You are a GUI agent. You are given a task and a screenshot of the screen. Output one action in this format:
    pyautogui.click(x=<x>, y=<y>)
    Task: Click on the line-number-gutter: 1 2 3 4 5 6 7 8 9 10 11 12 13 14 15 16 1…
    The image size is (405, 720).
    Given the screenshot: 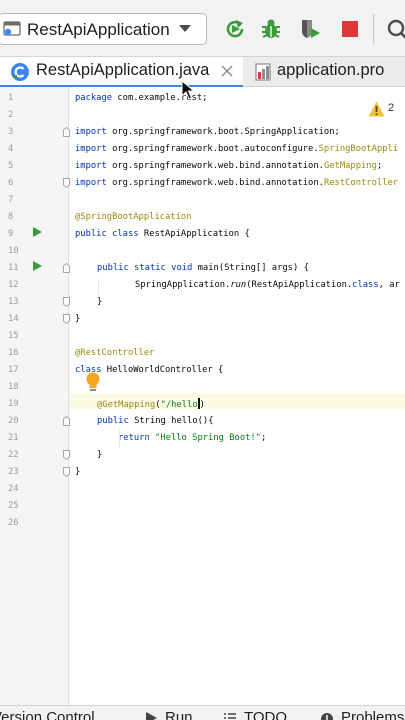 What is the action you would take?
    pyautogui.click(x=35, y=396)
    